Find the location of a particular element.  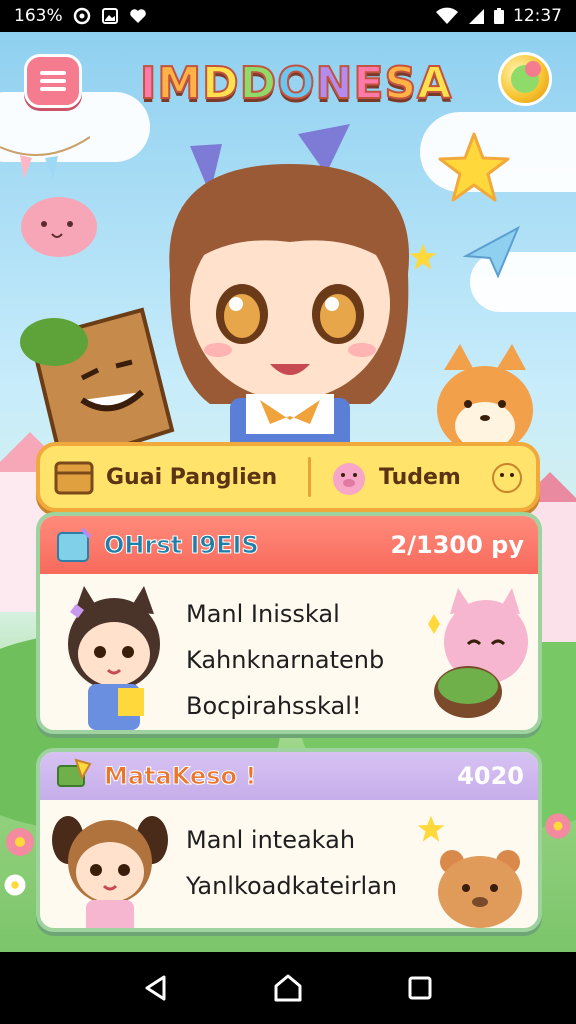

girl-character is located at coordinates (289, 299).